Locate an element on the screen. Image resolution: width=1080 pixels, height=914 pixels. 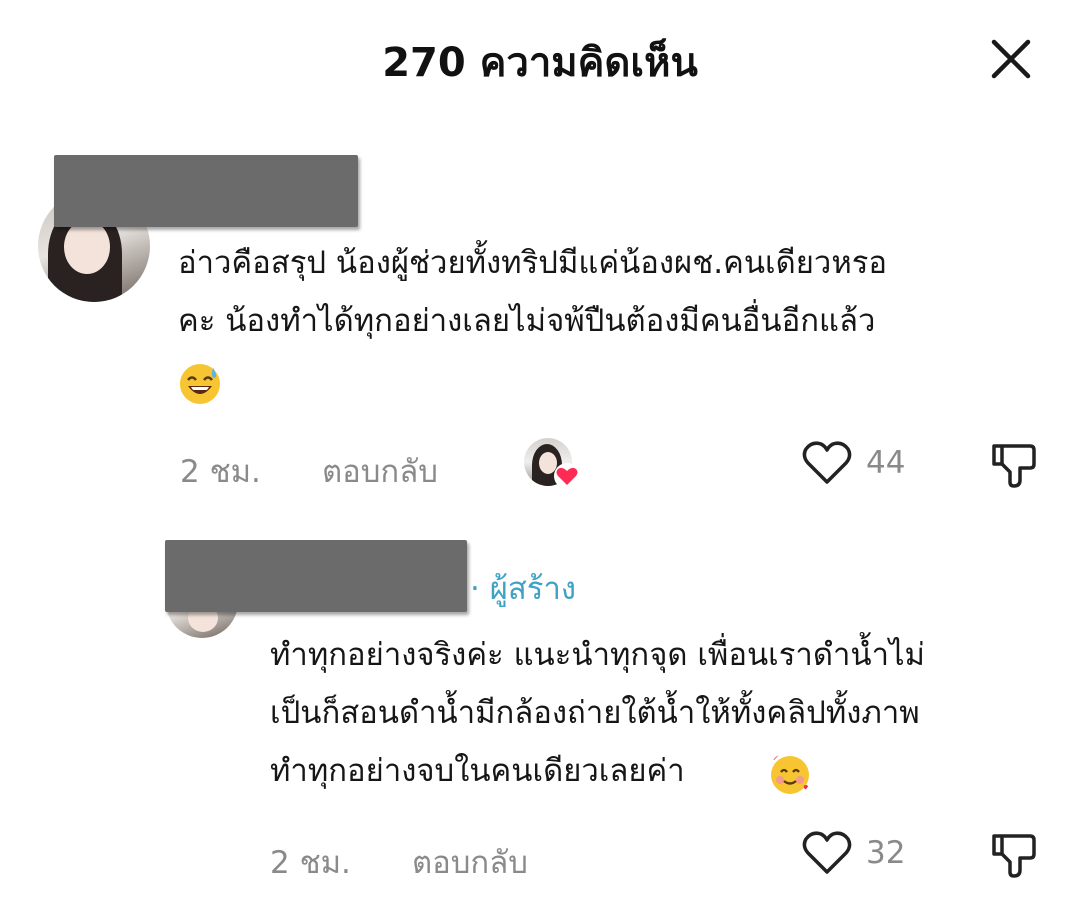
like-count: 44 is located at coordinates (886, 463).